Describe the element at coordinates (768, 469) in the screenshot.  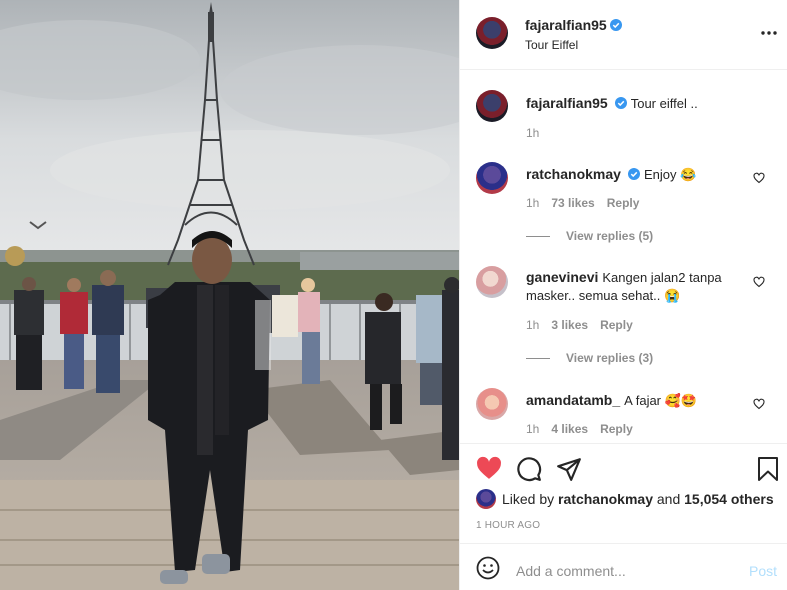
I see `save-bookmark-icon` at that location.